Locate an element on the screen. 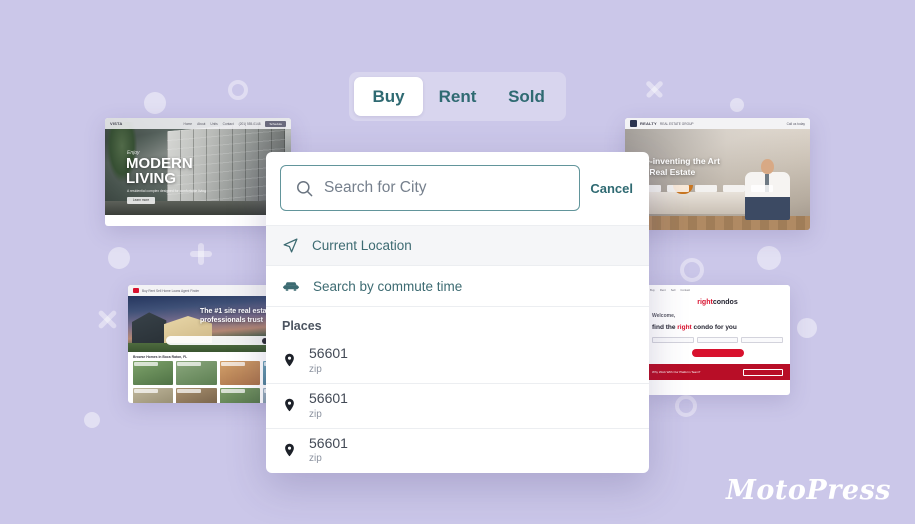 The height and width of the screenshot is (524, 915). motopress-wordmark: MotoPress is located at coordinates (808, 490).